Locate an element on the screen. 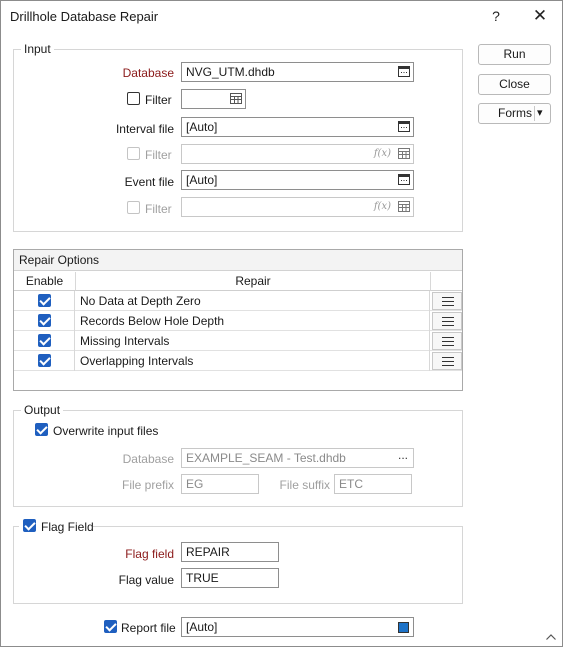 Image resolution: width=563 pixels, height=647 pixels. flag-field-label: Flag field is located at coordinates (149, 554).